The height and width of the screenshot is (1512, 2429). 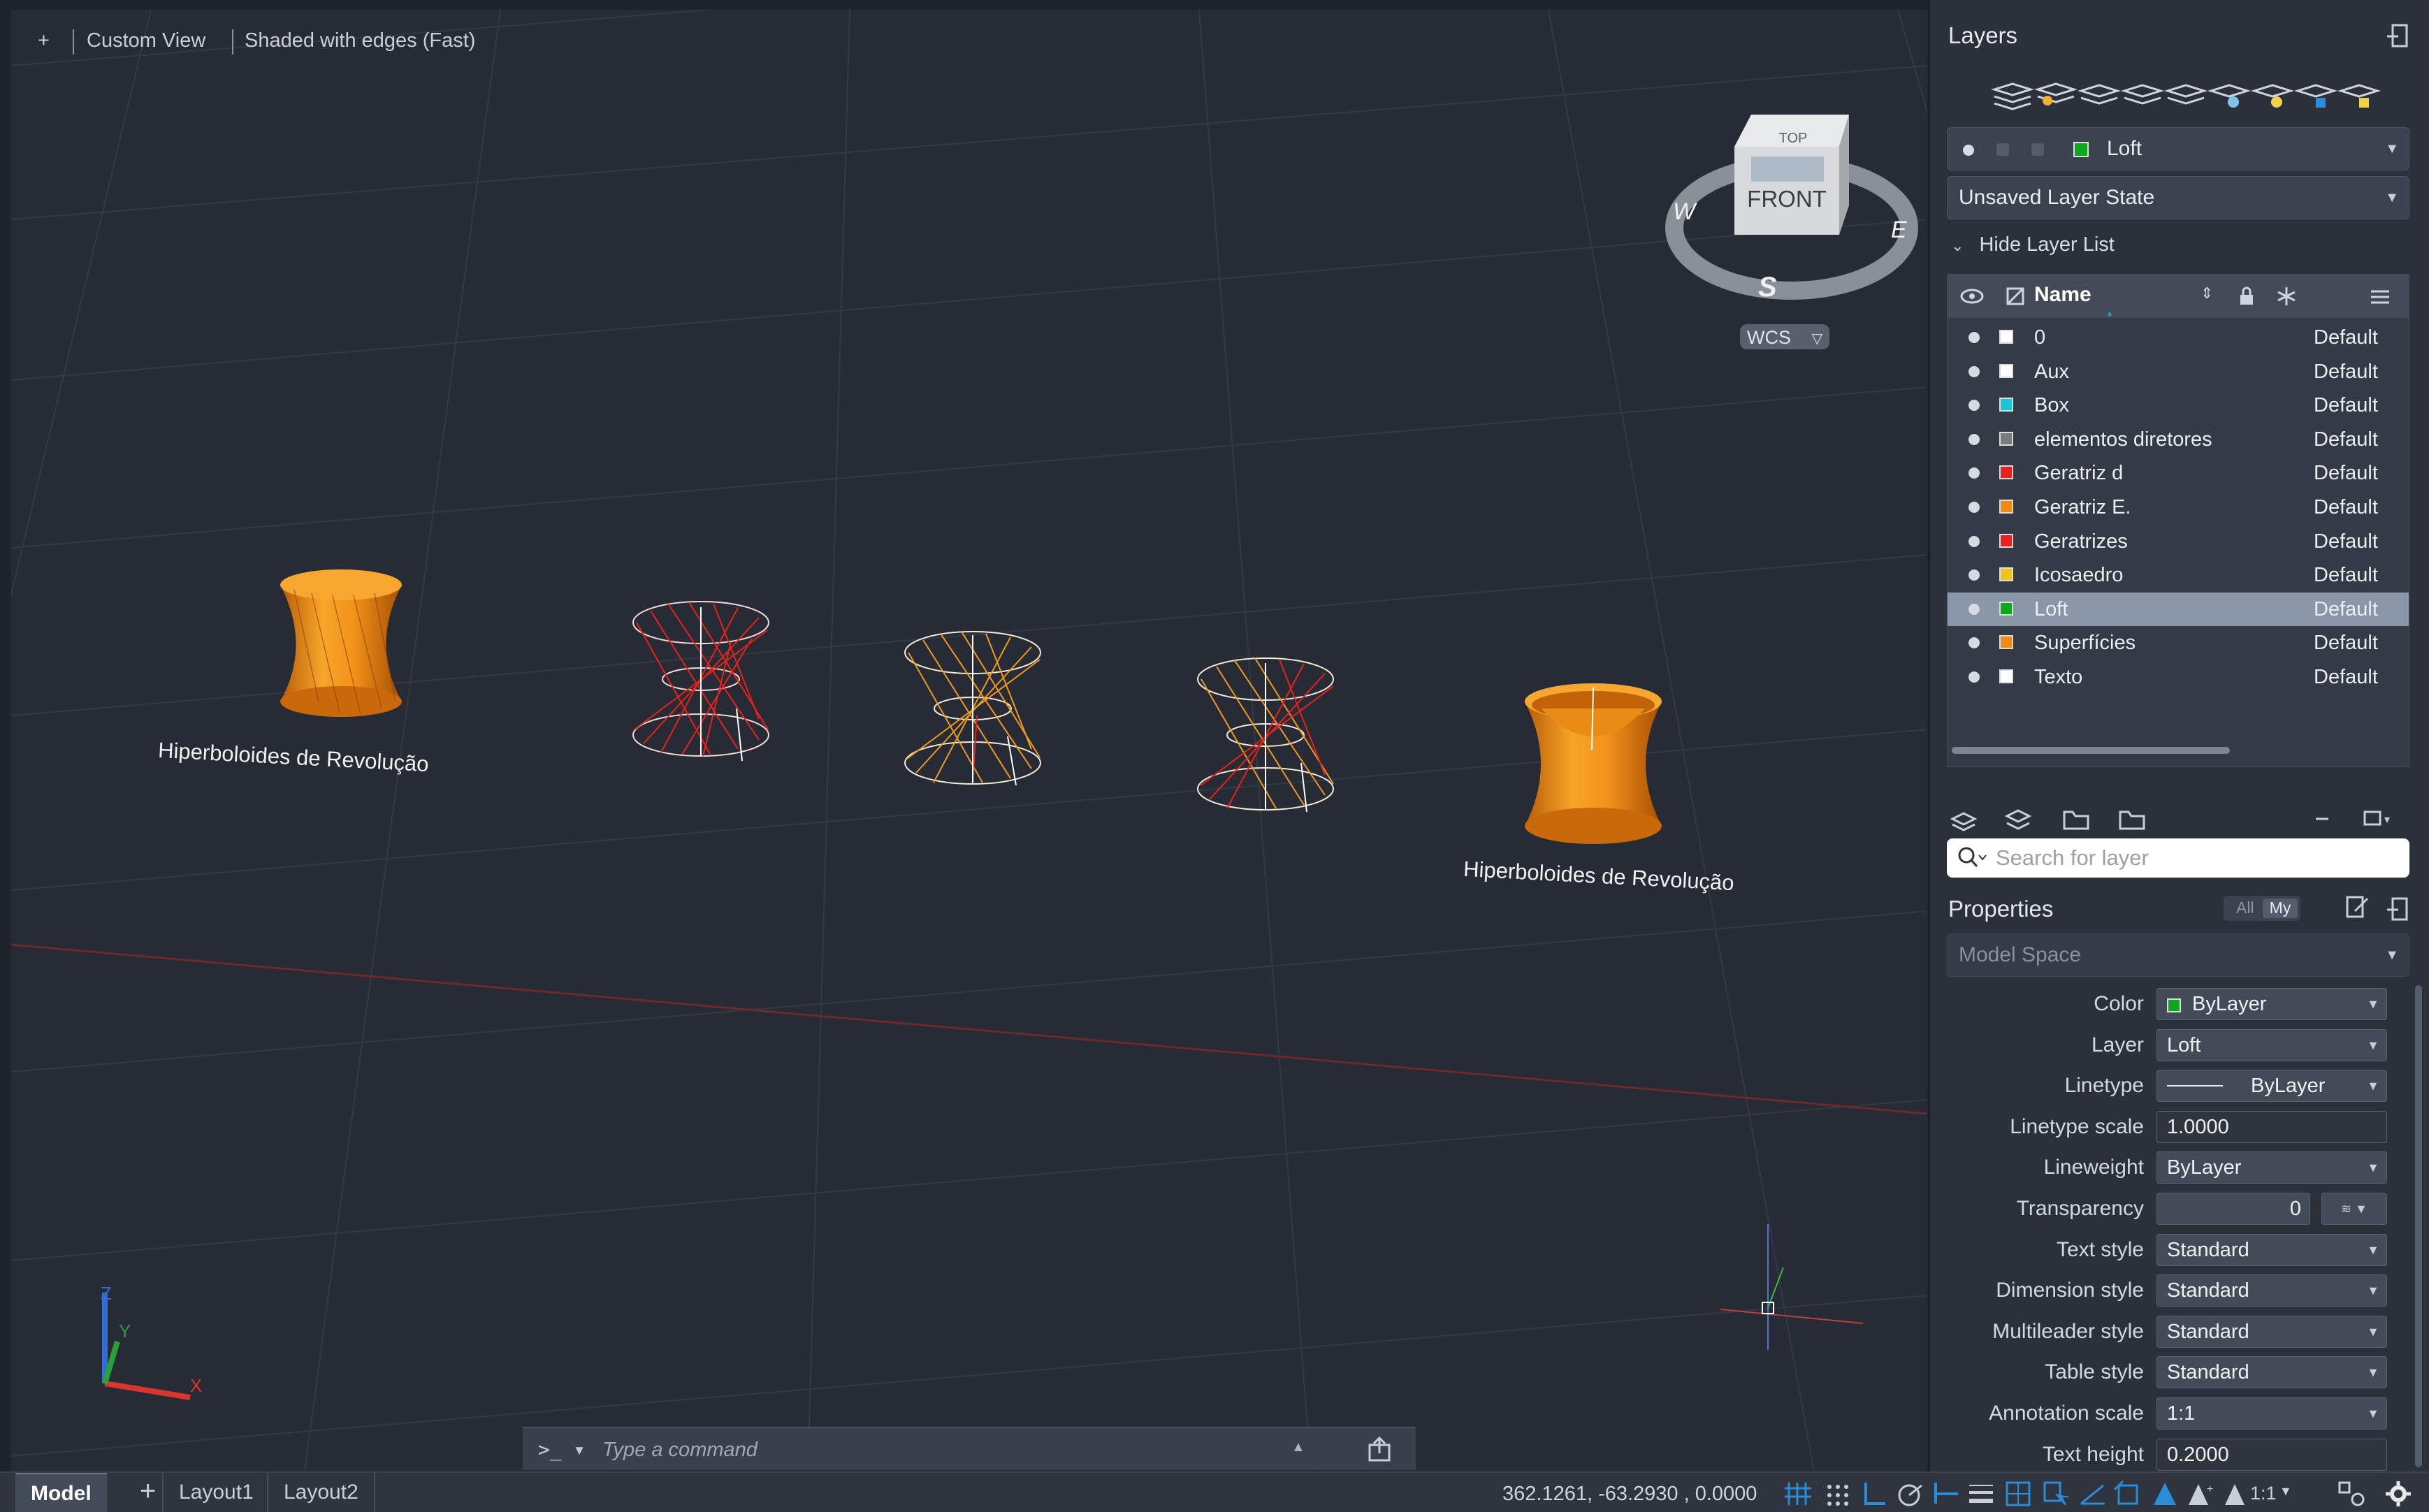 I want to click on view-controls: Custom View, so click(x=146, y=40).